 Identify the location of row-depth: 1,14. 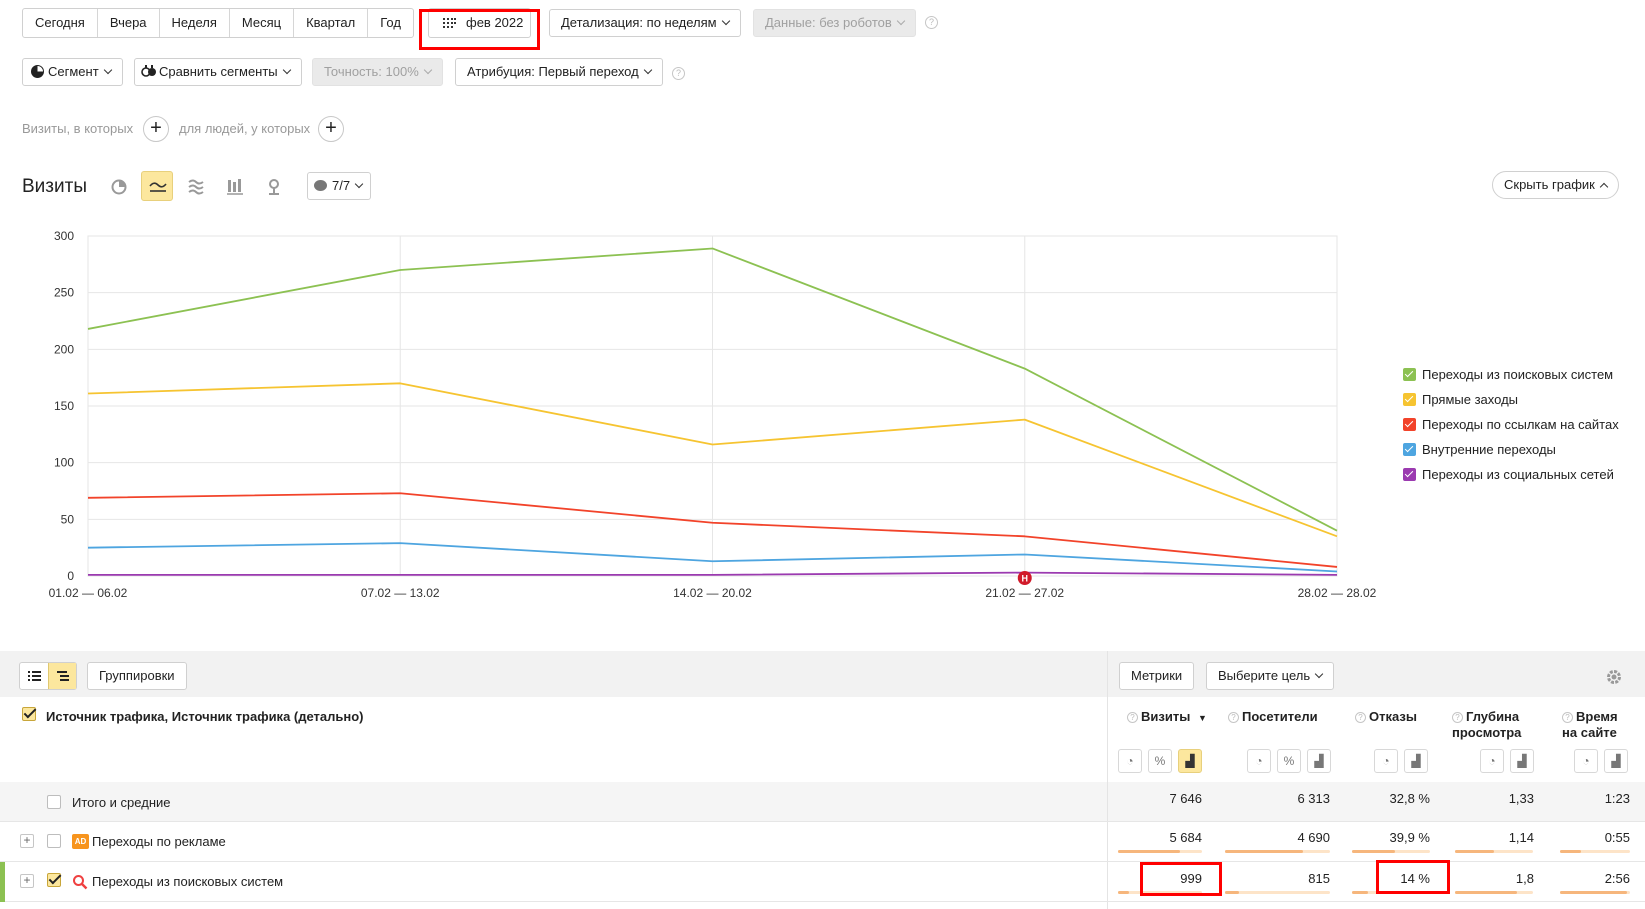
(1521, 837).